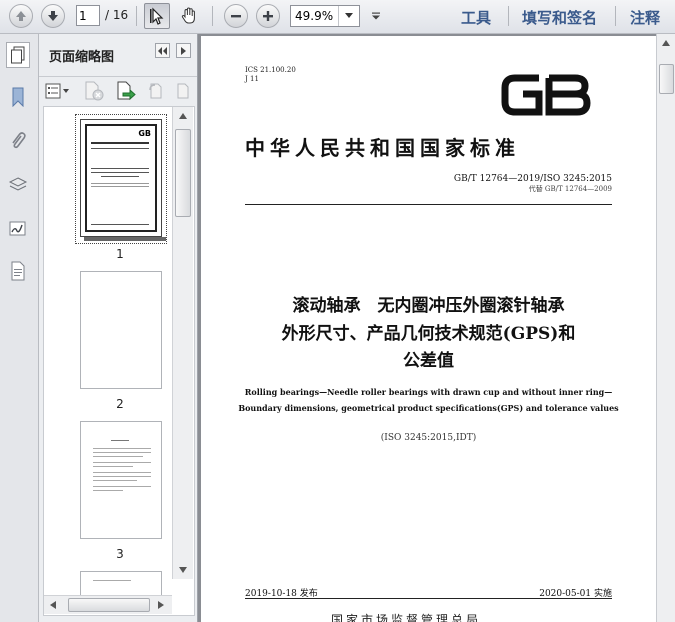  I want to click on chevron-right-icon, so click(183, 50).